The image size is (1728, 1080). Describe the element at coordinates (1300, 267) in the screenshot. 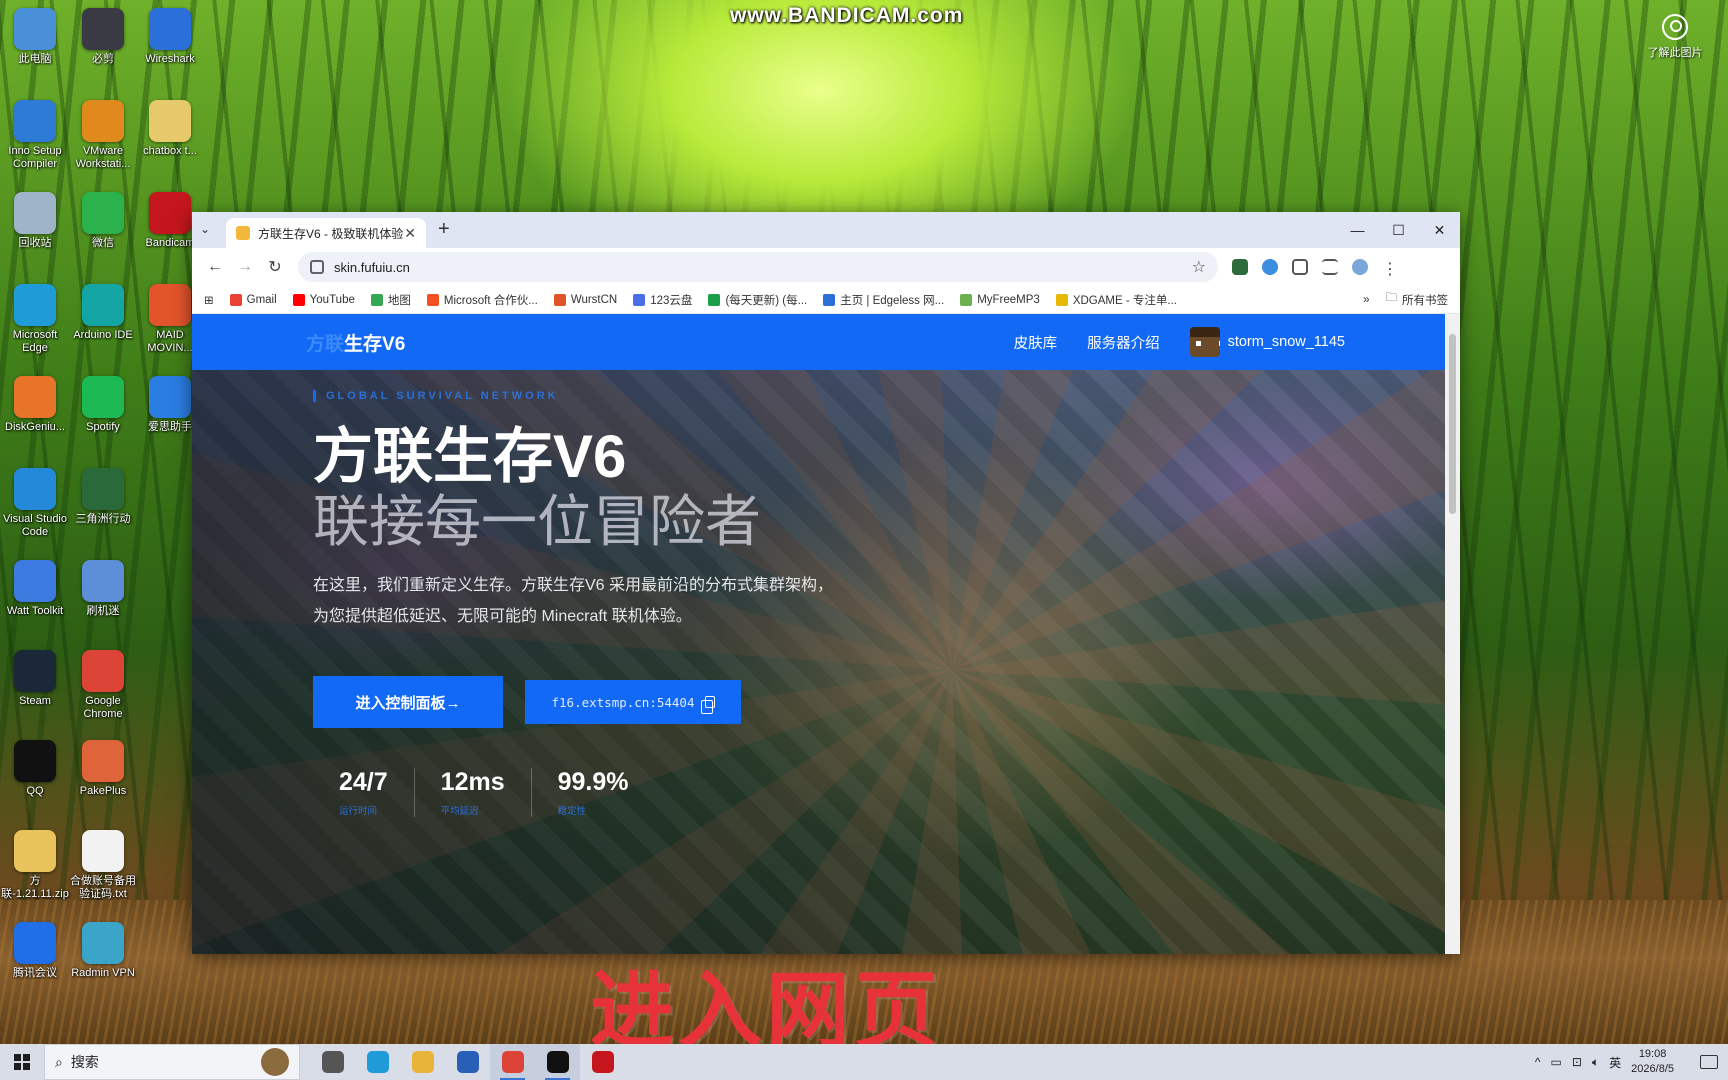

I see `extensions-puzzle-icon` at that location.